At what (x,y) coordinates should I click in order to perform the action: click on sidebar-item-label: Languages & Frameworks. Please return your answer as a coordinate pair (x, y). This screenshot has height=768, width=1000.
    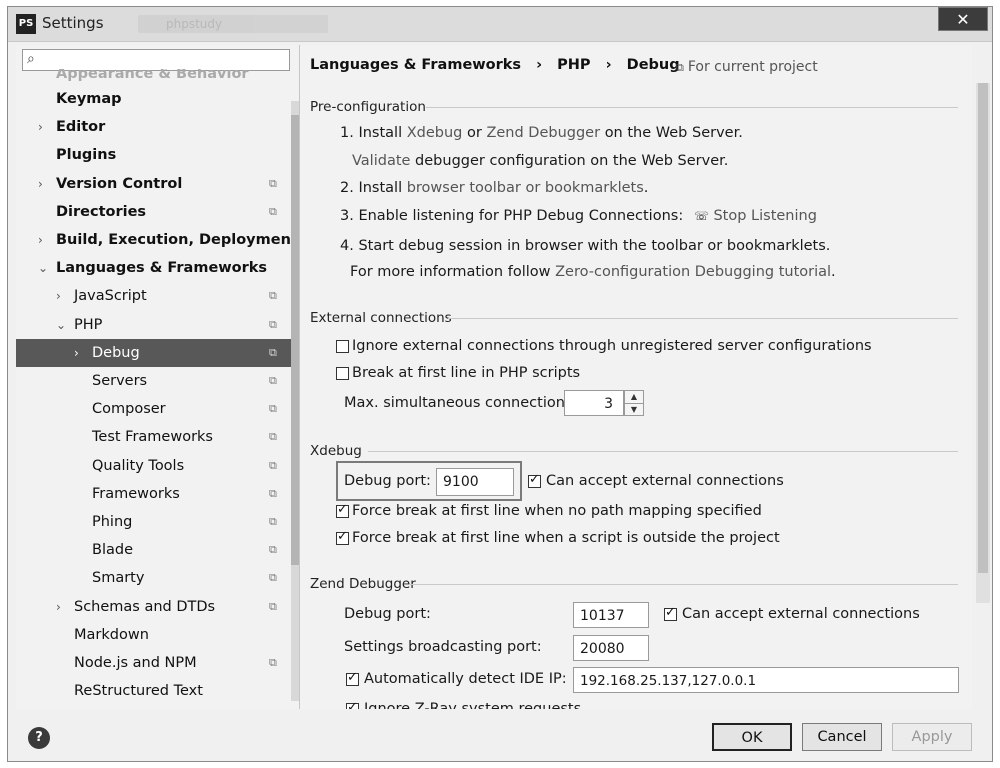
    Looking at the image, I should click on (162, 268).